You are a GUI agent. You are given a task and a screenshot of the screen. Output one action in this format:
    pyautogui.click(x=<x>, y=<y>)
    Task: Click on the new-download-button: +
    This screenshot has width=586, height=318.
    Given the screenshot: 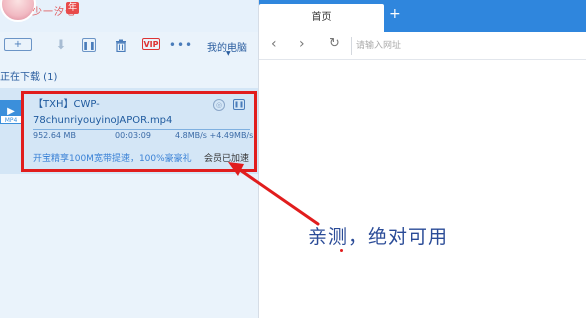 What is the action you would take?
    pyautogui.click(x=18, y=44)
    